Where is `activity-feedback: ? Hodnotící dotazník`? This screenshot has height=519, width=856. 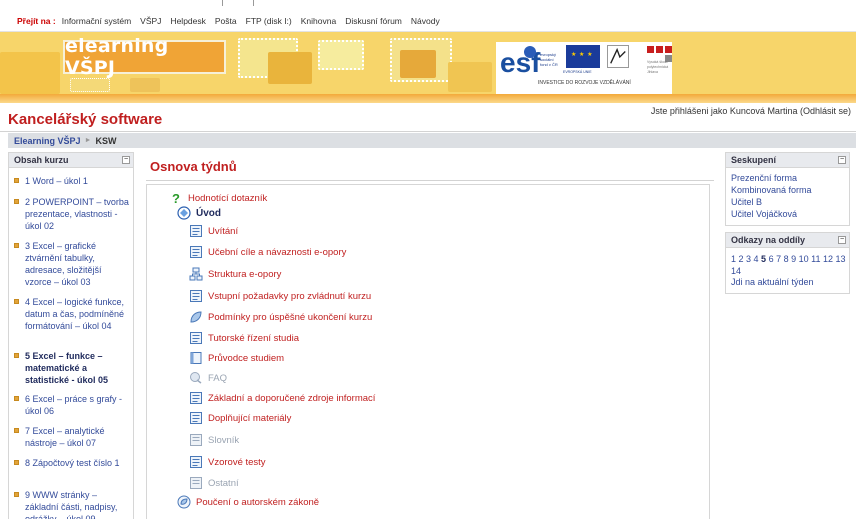 activity-feedback: ? Hodnotící dotazník is located at coordinates (218, 198).